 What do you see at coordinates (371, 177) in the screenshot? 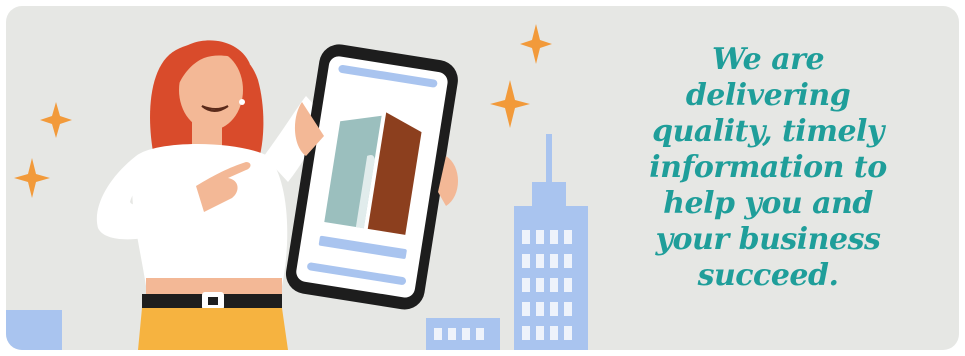
I see `phone-illustration` at bounding box center [371, 177].